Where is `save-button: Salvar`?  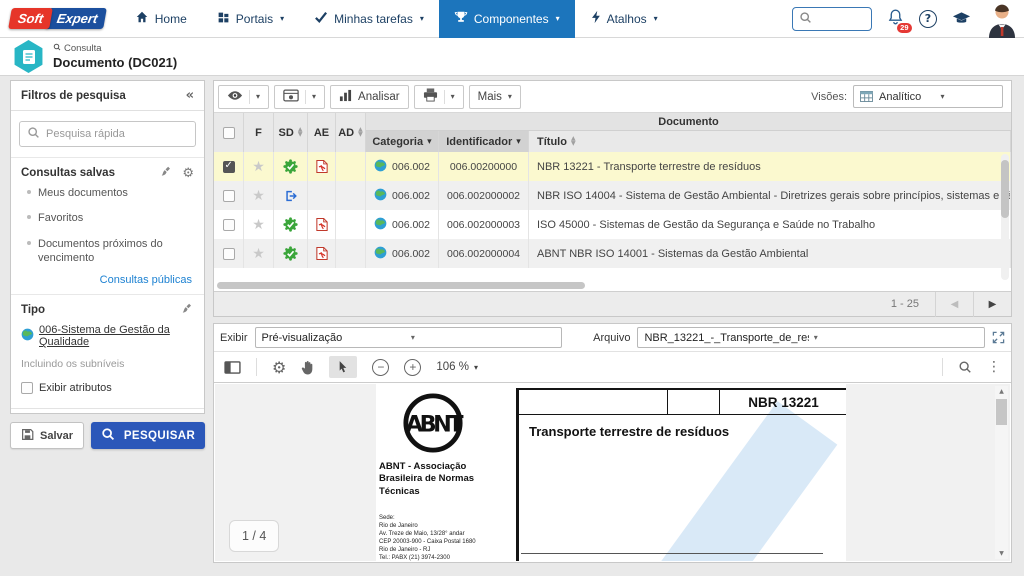
save-button: Salvar is located at coordinates (47, 435).